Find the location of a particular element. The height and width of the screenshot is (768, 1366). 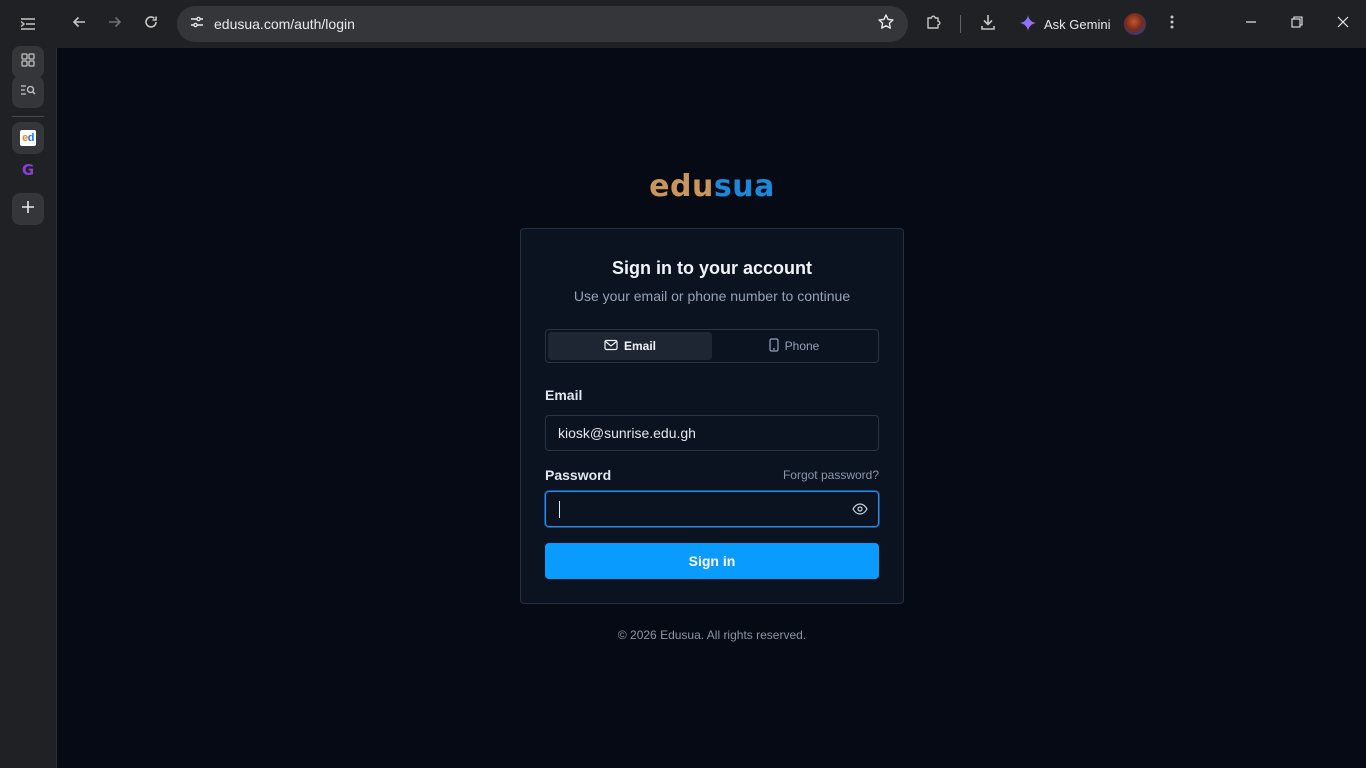

tab-email: Email is located at coordinates (630, 346).